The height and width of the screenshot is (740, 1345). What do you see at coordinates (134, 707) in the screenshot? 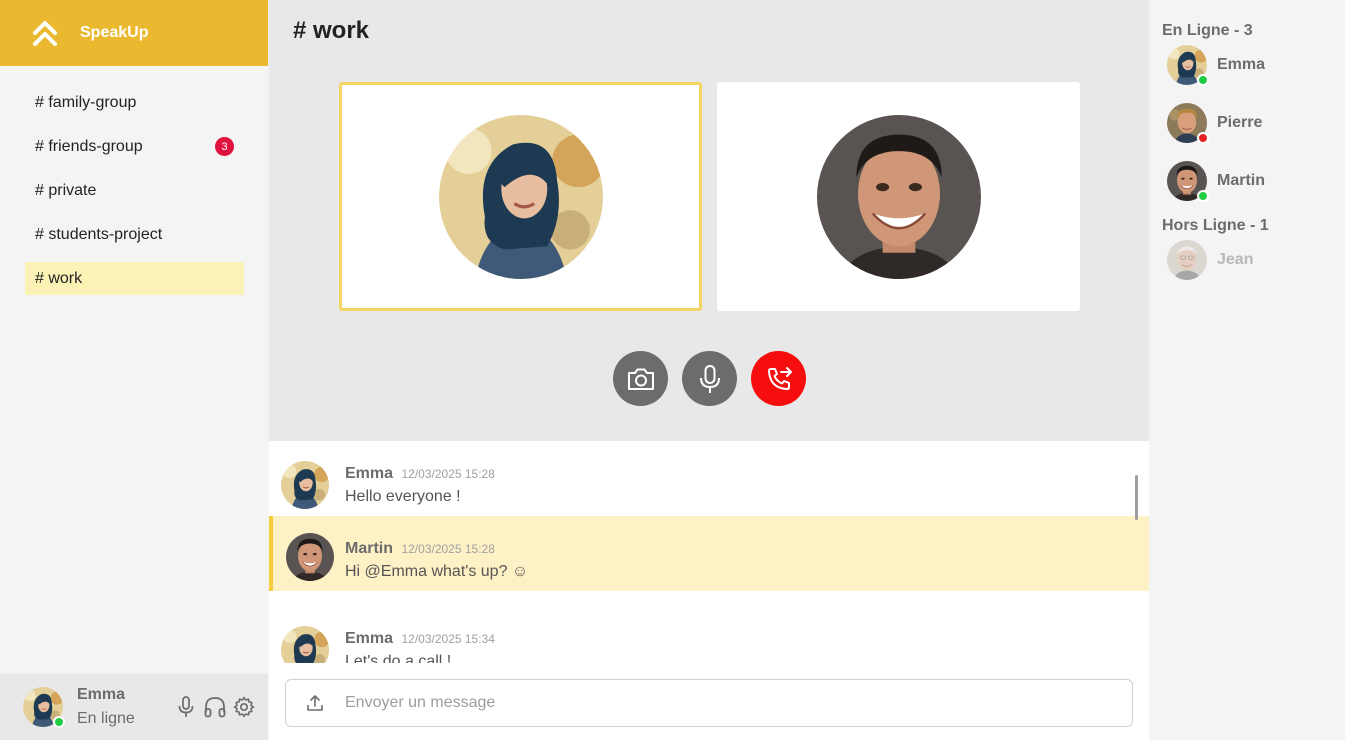
I see `current-user-panel: Emma En ligne` at bounding box center [134, 707].